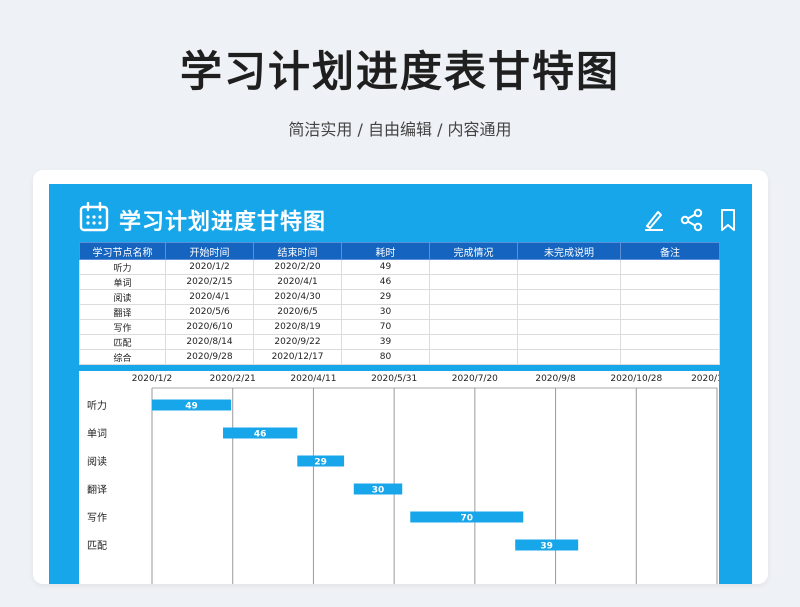 This screenshot has width=800, height=607. What do you see at coordinates (209, 357) in the screenshot?
I see `table-cell: 2020/9/28` at bounding box center [209, 357].